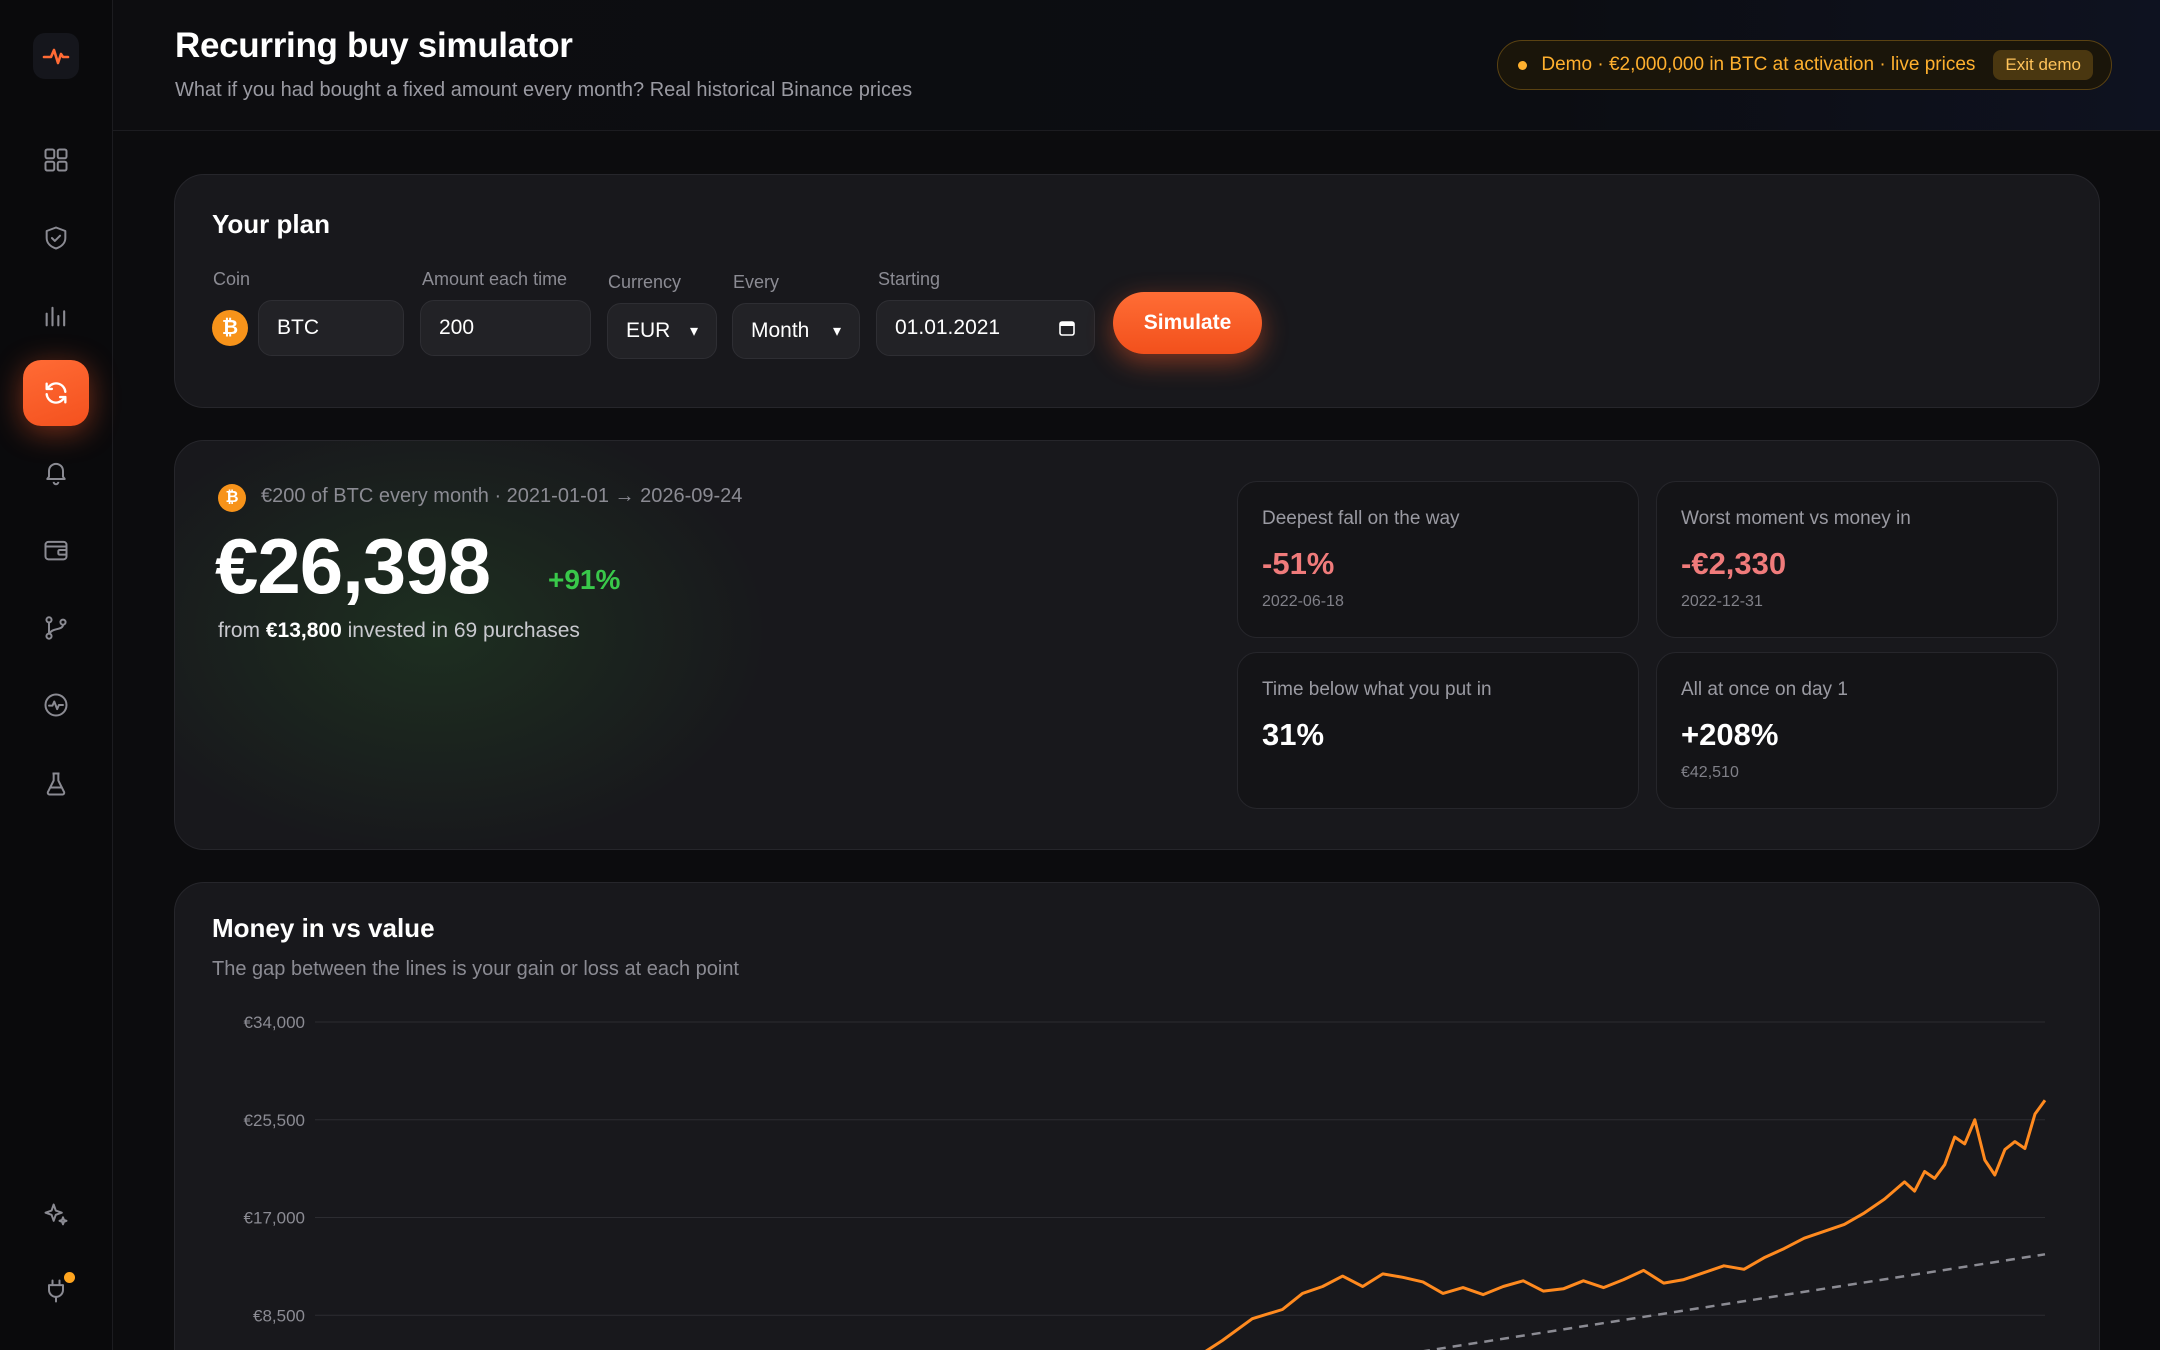  Describe the element at coordinates (495, 279) in the screenshot. I see `amount-label: Amount each time` at that location.